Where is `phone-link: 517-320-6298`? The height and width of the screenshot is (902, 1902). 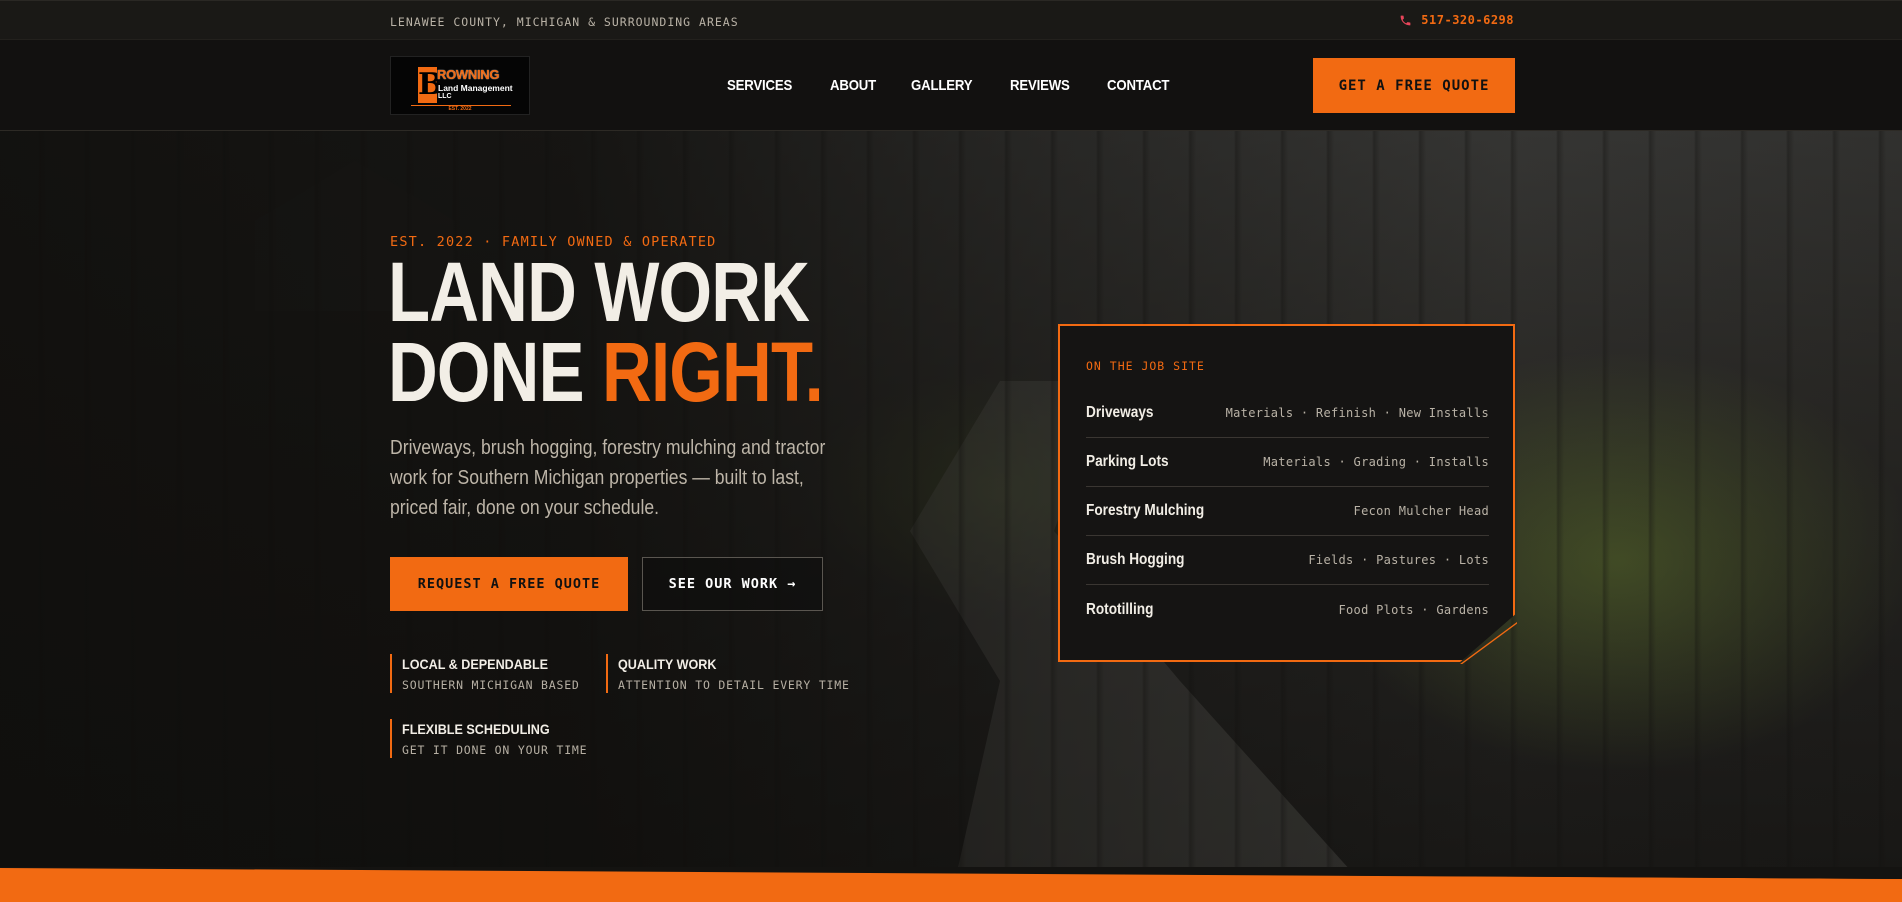 phone-link: 517-320-6298 is located at coordinates (1456, 20).